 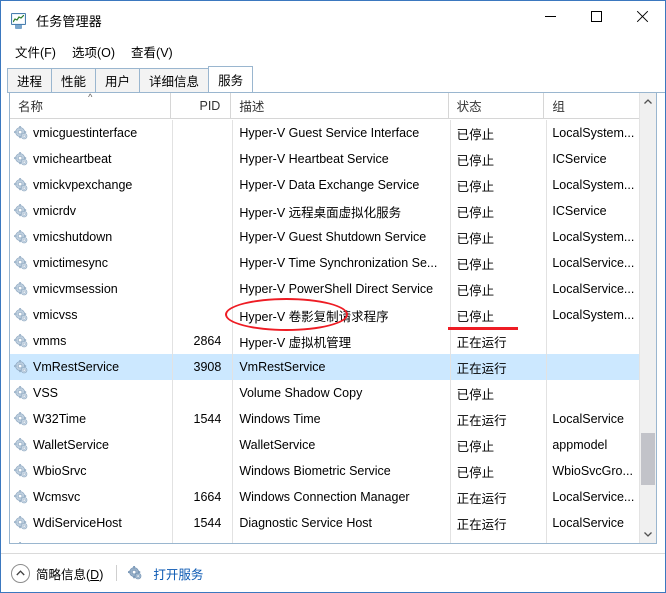 I want to click on tab-details: 详细信息, so click(x=174, y=80).